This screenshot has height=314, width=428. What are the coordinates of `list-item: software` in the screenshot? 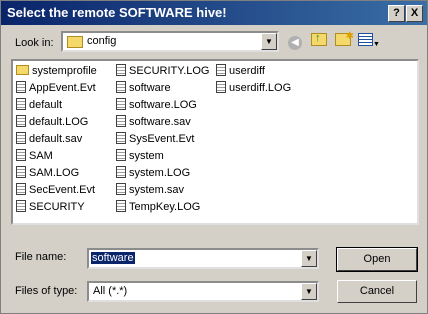 It's located at (143, 88).